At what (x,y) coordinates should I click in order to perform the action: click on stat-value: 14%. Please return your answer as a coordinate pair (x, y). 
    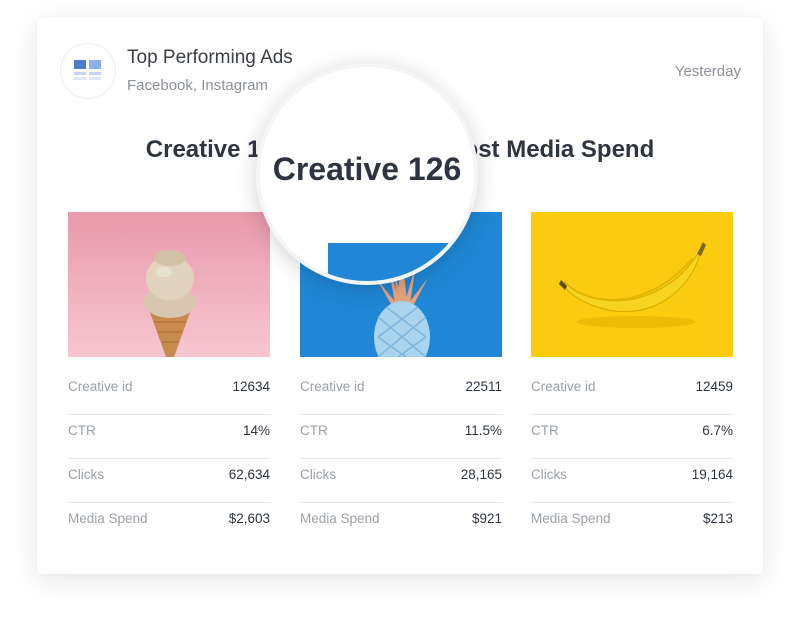
    Looking at the image, I should click on (256, 430).